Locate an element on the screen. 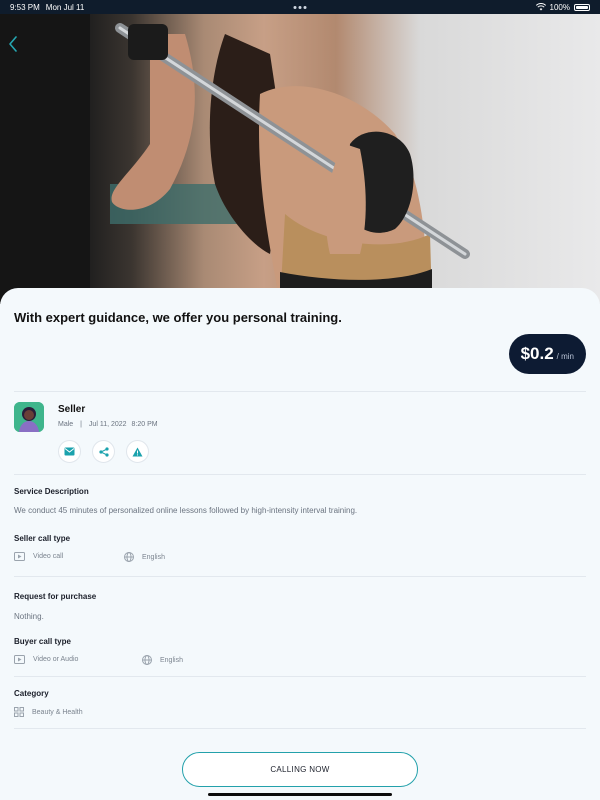 The image size is (600, 800). status-bar: 9:53 PM Mon Jul 11 100% is located at coordinates (300, 7).